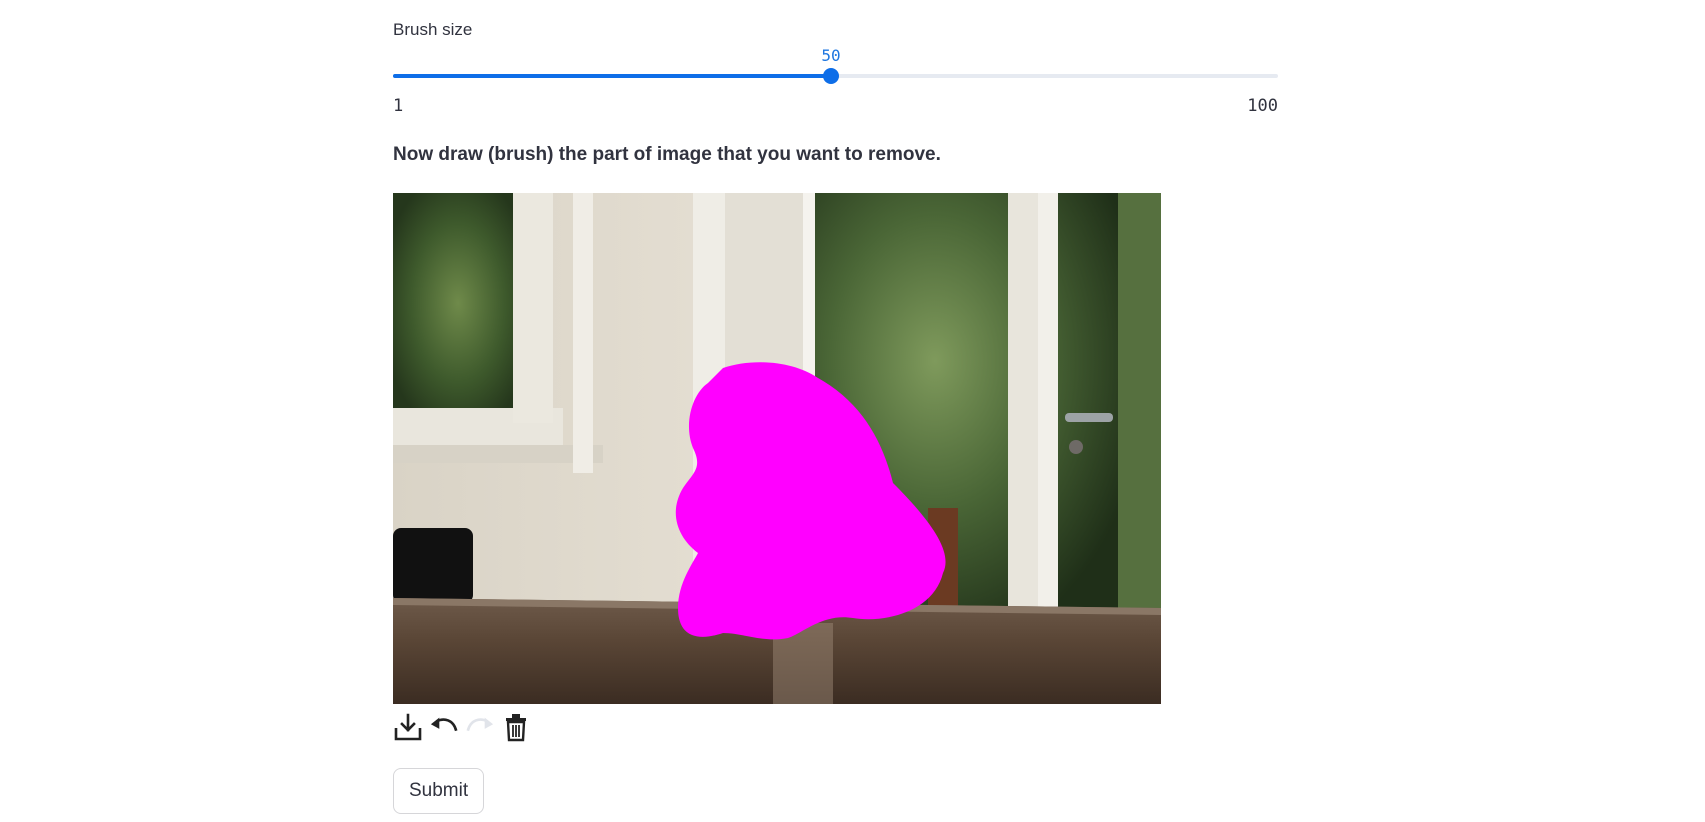 This screenshot has width=1705, height=822. I want to click on submit-button: Submit, so click(439, 791).